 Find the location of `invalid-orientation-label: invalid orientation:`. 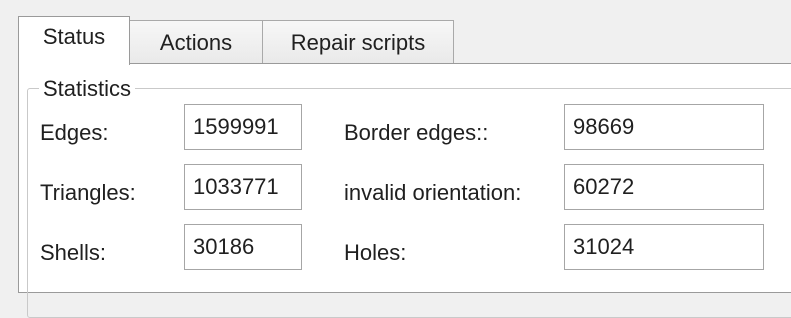

invalid-orientation-label: invalid orientation: is located at coordinates (433, 192).